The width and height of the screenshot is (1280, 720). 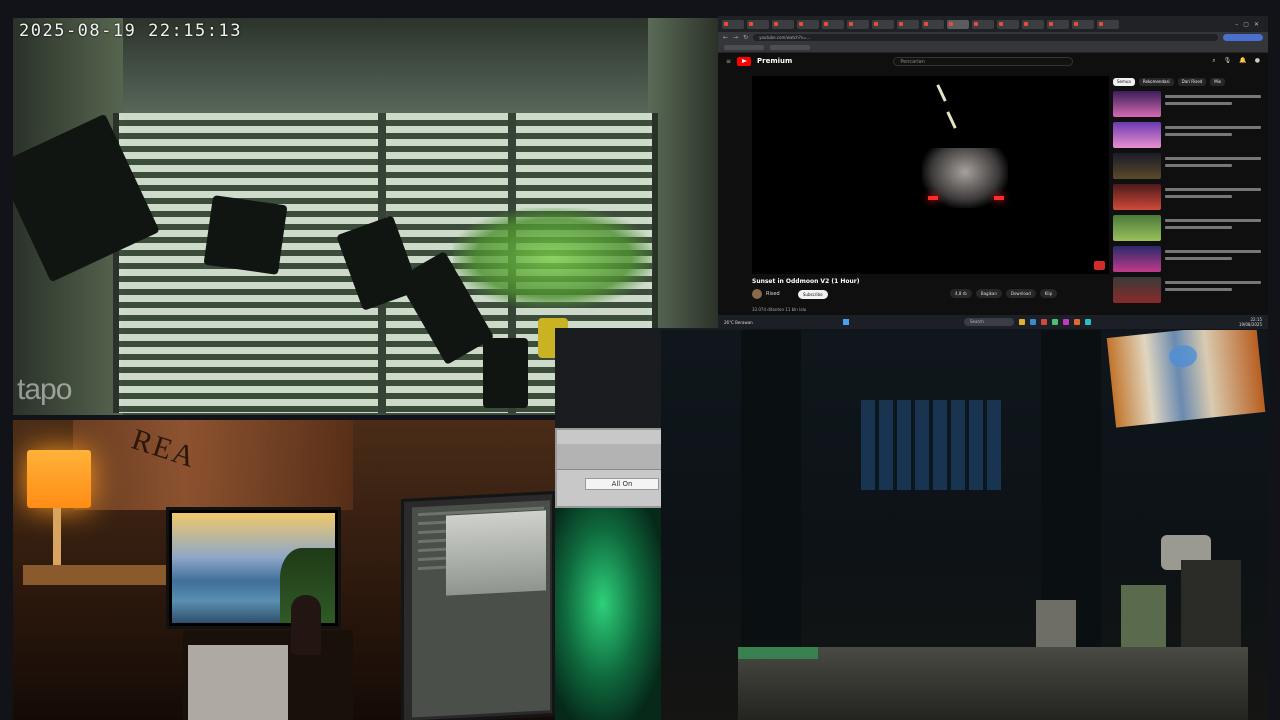 I want to click on download-button: Download, so click(x=1020, y=293).